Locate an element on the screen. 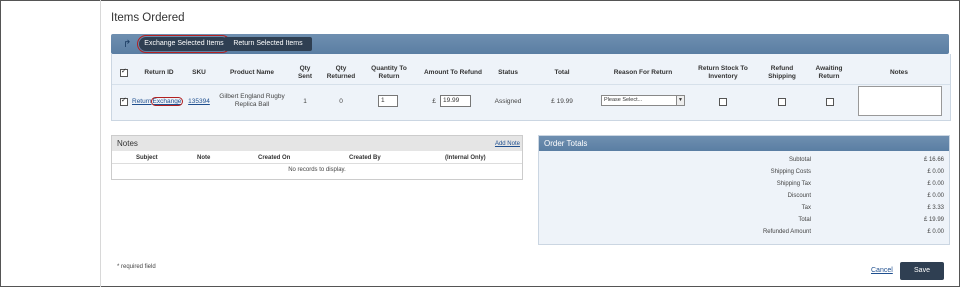 This screenshot has height=287, width=960. sku-link: 135394 is located at coordinates (199, 102).